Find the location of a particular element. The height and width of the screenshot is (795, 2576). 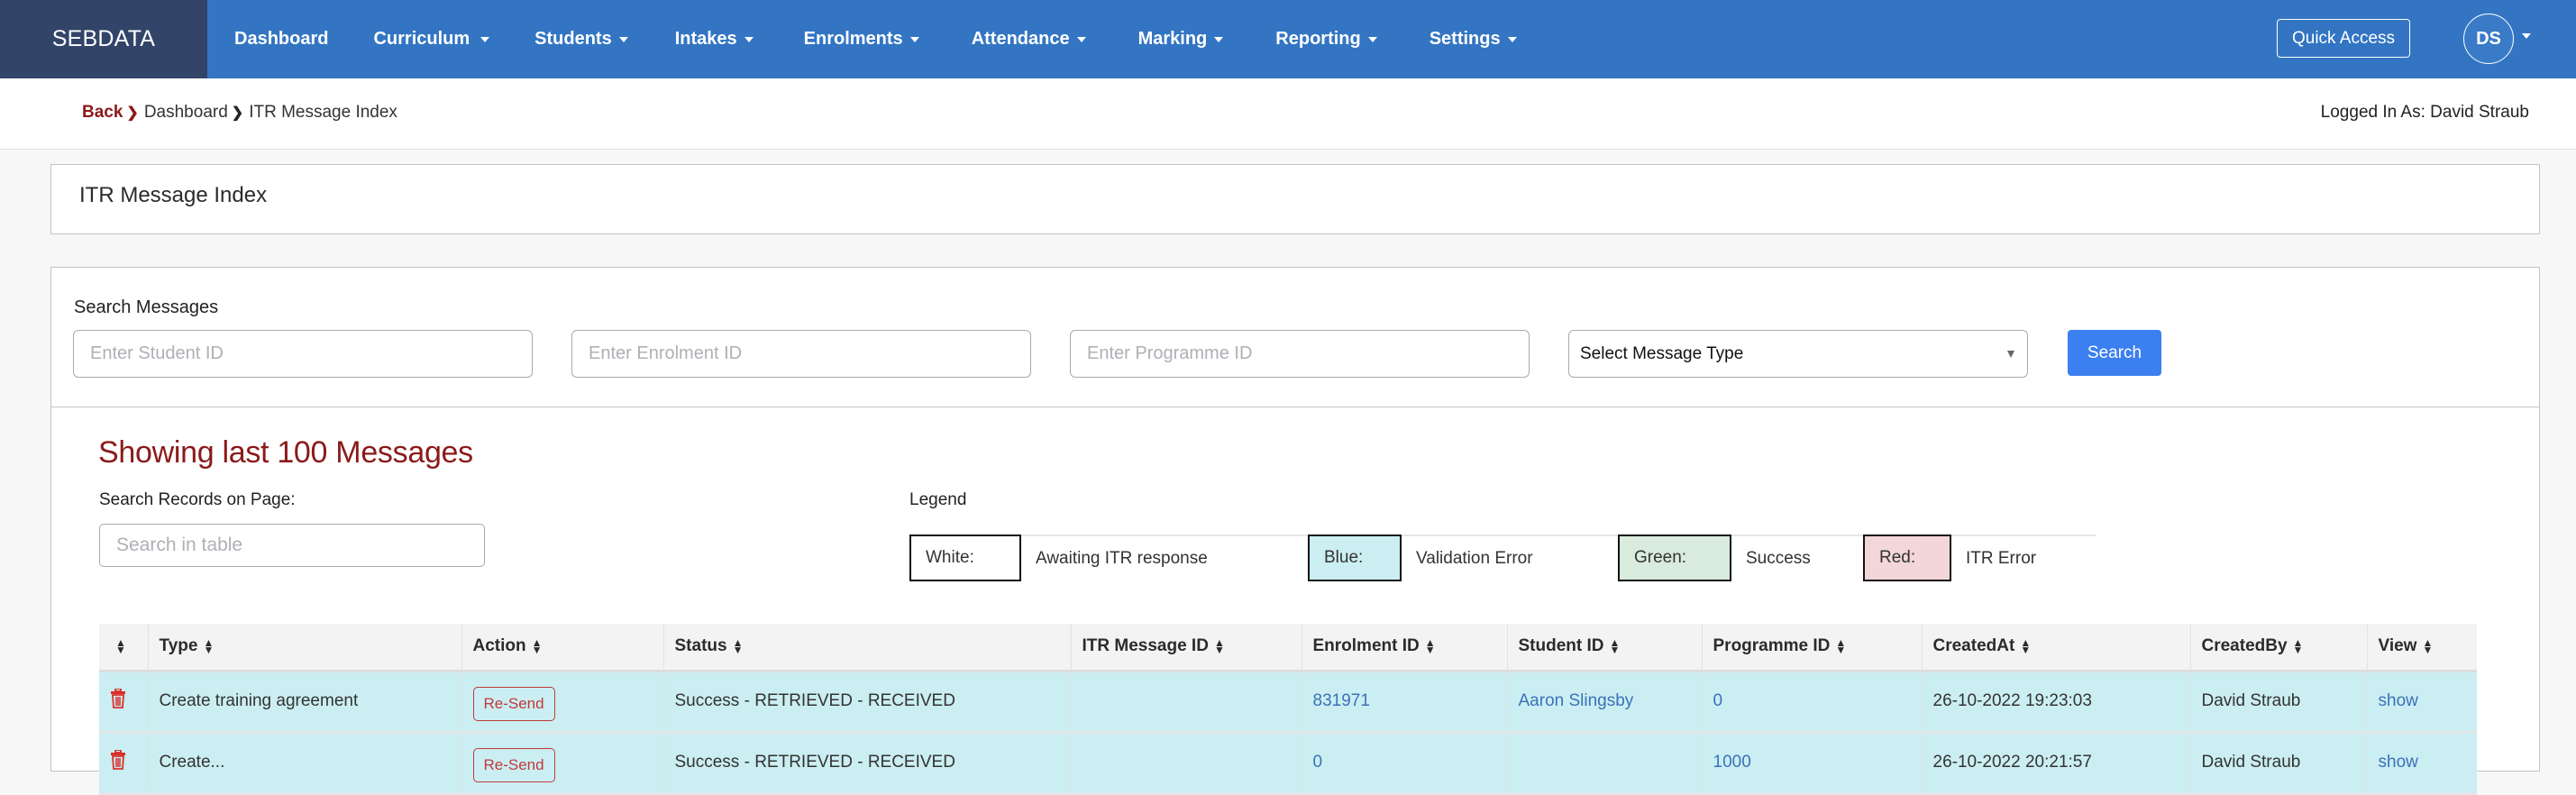

breadcrumb-back-link: Back is located at coordinates (102, 113).